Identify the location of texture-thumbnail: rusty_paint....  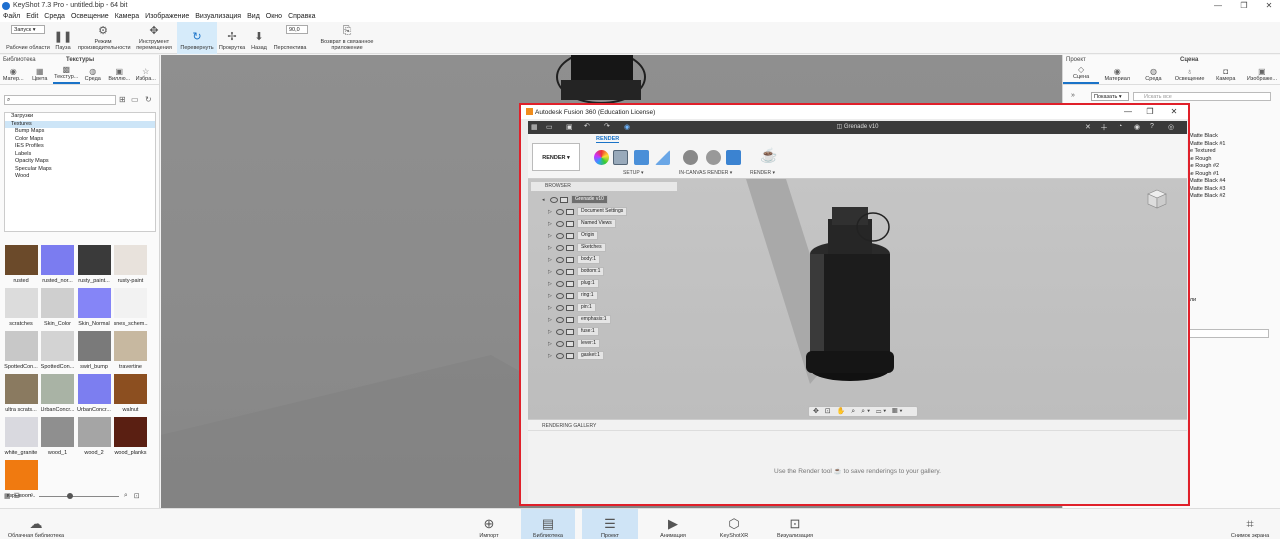
(94, 266).